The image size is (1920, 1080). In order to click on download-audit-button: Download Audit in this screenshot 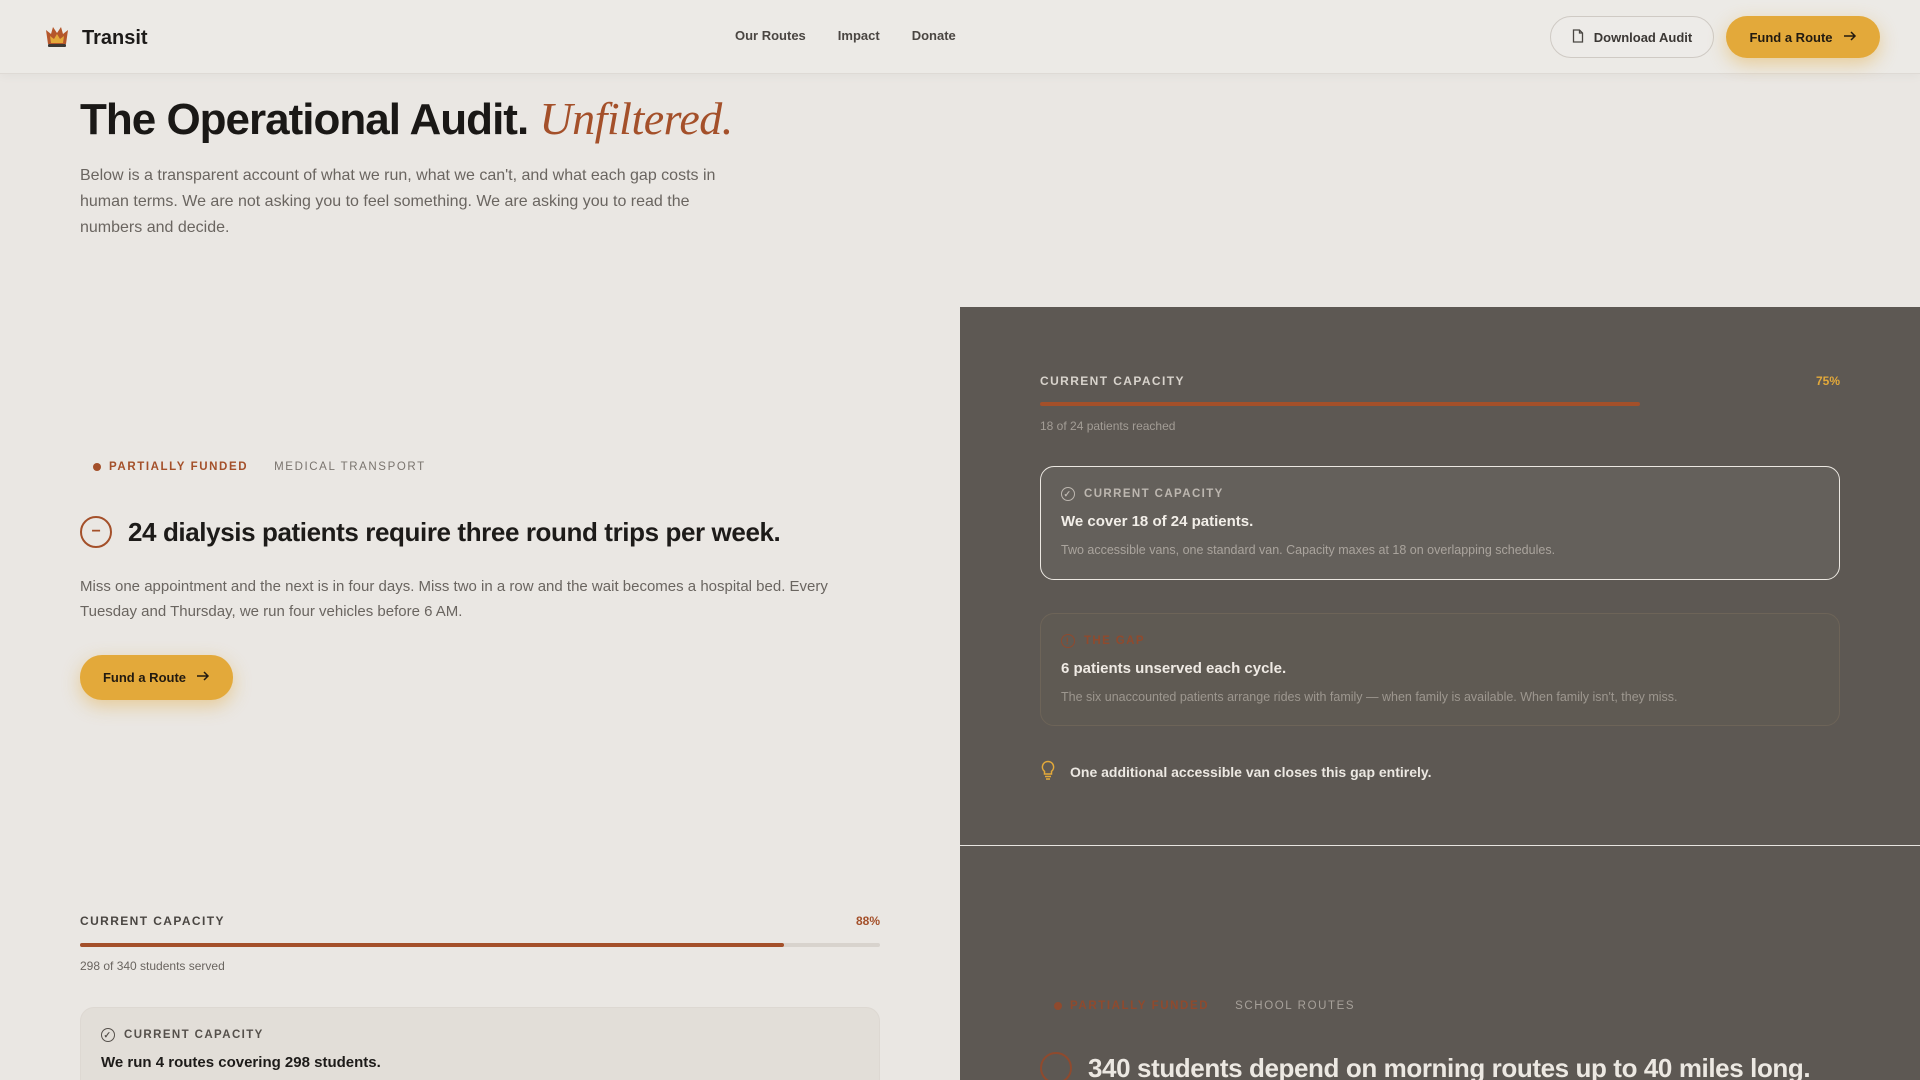, I will do `click(1632, 37)`.